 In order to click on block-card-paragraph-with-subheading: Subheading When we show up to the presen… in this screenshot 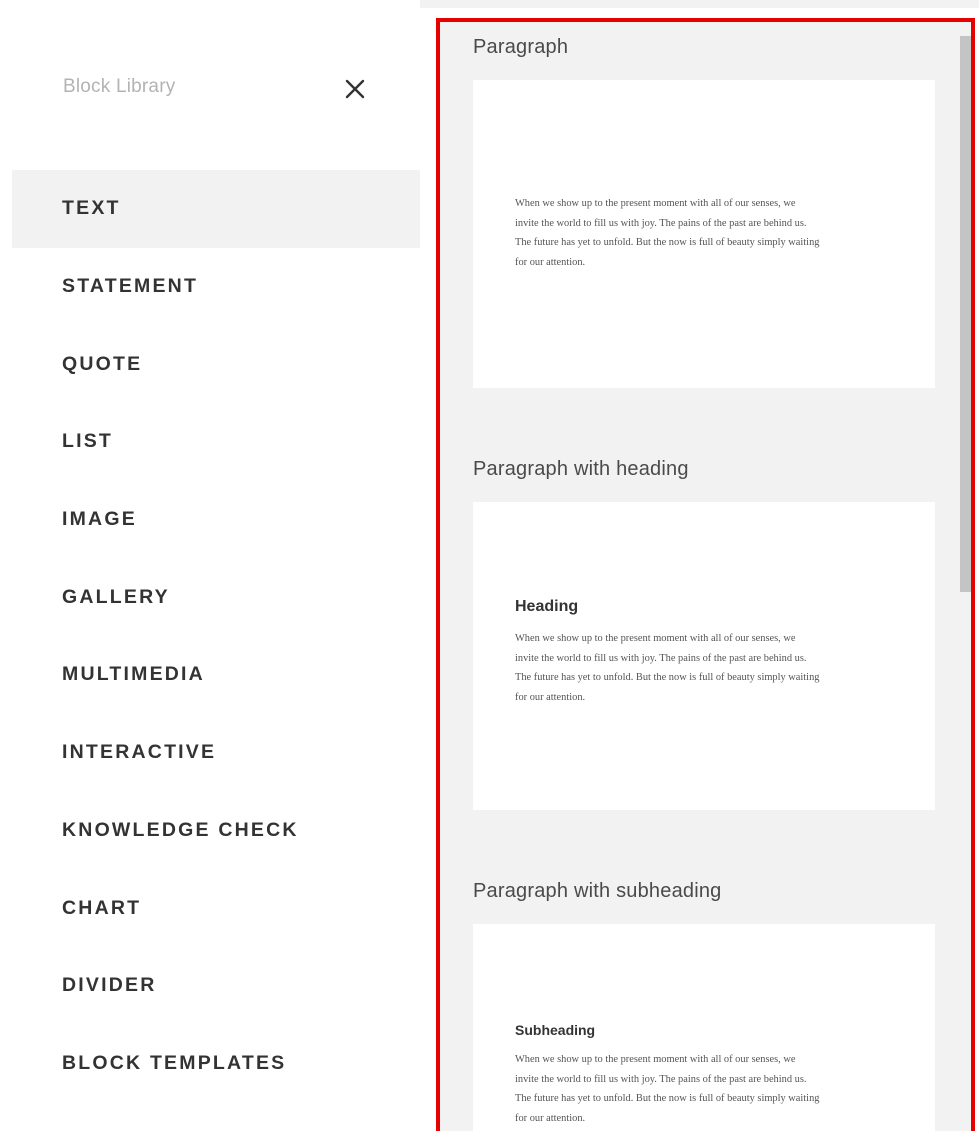, I will do `click(704, 1027)`.